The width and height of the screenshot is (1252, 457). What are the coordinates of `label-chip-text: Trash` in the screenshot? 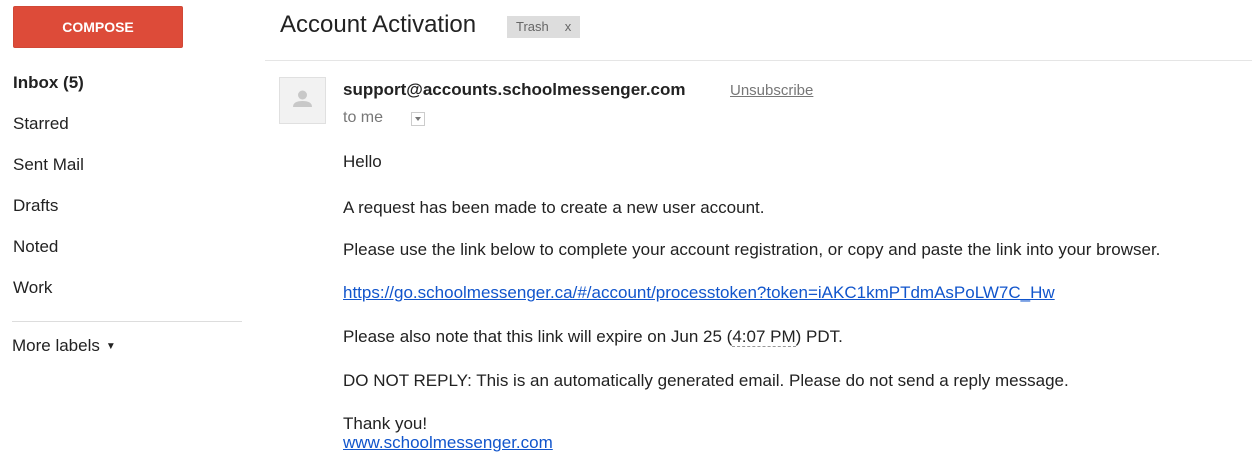 It's located at (532, 26).